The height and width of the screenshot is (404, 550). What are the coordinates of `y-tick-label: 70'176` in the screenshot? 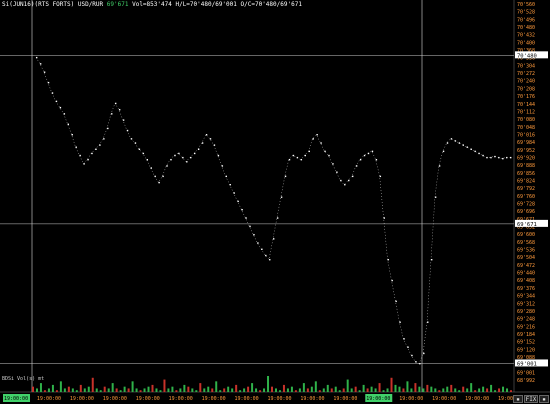 It's located at (526, 97).